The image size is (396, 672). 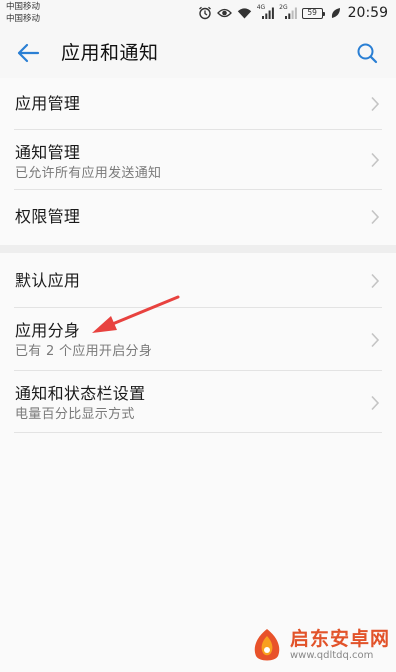 I want to click on network-type-2: 2G, so click(x=283, y=7).